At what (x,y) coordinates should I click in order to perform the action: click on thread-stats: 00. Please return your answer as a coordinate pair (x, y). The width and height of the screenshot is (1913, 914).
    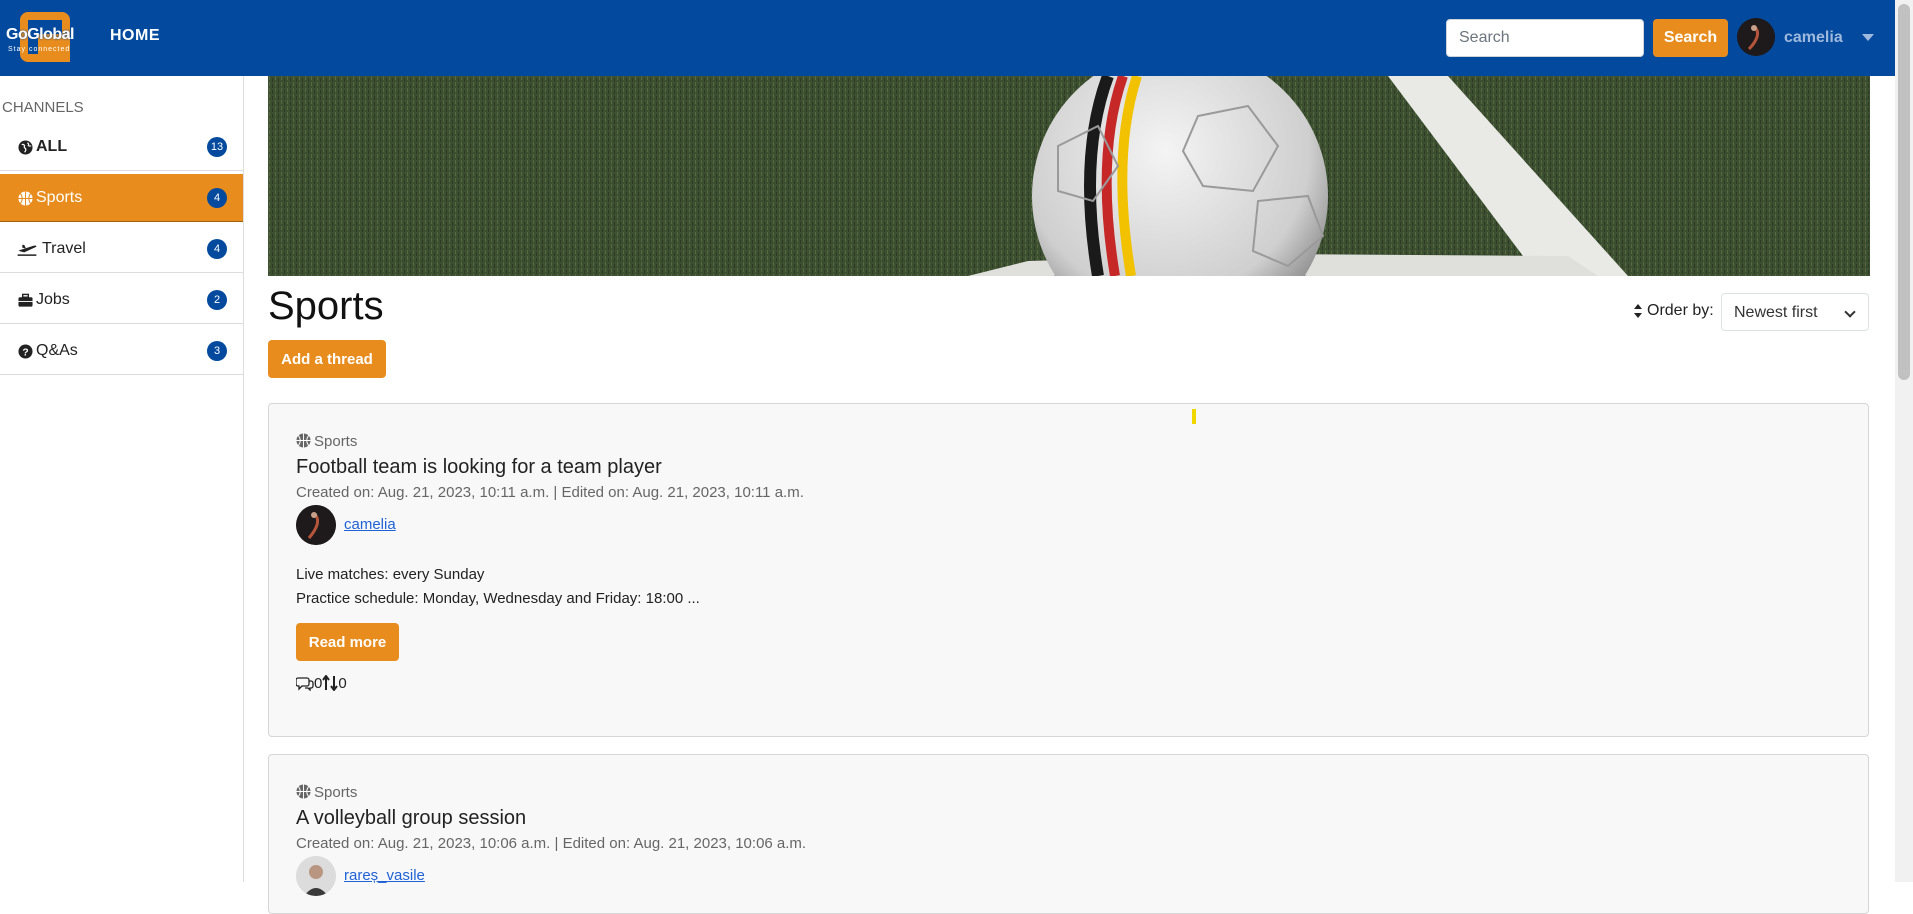
    Looking at the image, I should click on (321, 683).